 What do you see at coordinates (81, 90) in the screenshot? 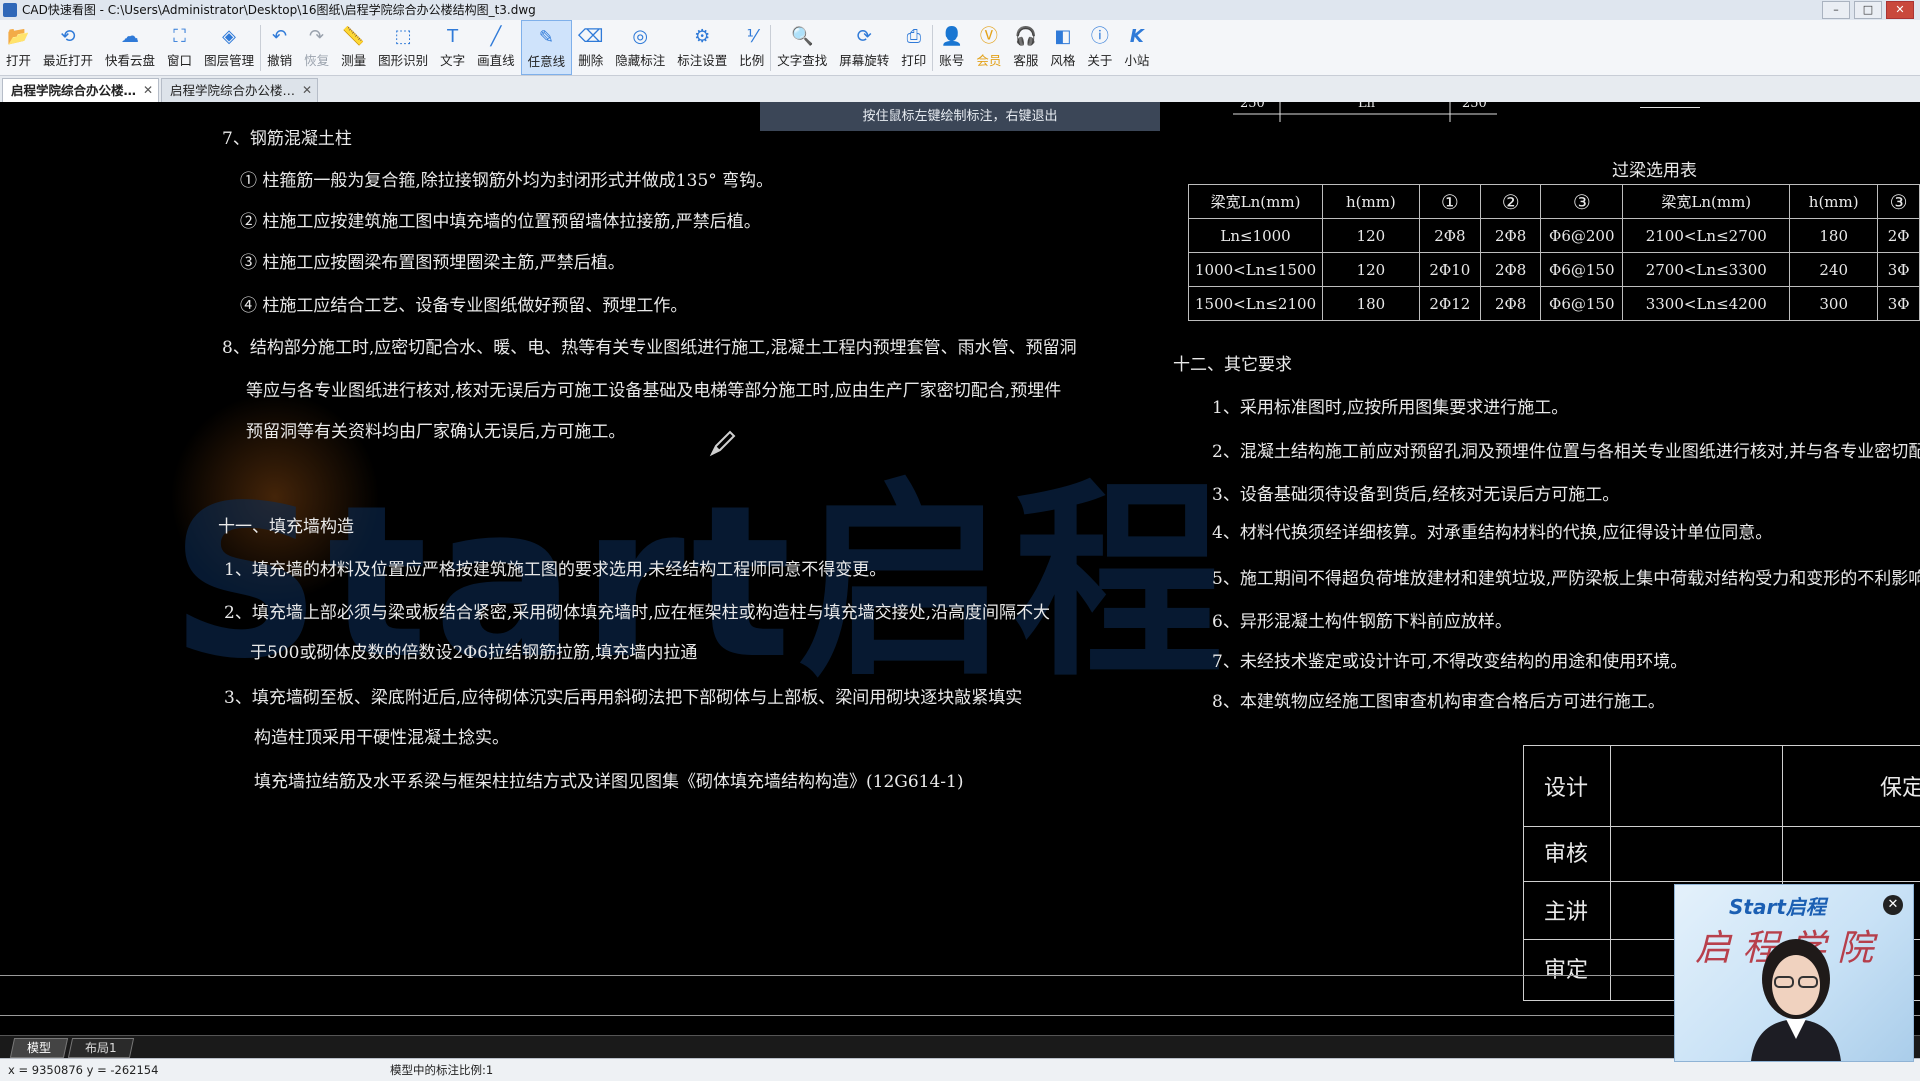
I see `document-tab-1: 启程学院综合办公楼… ✕` at bounding box center [81, 90].